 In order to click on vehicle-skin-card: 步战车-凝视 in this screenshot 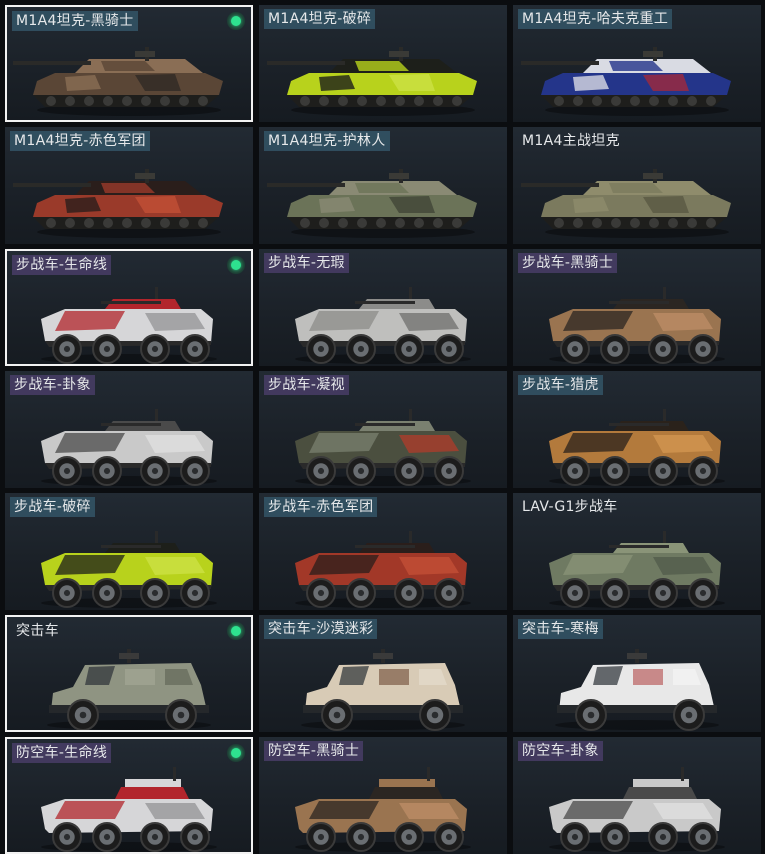, I will do `click(383, 429)`.